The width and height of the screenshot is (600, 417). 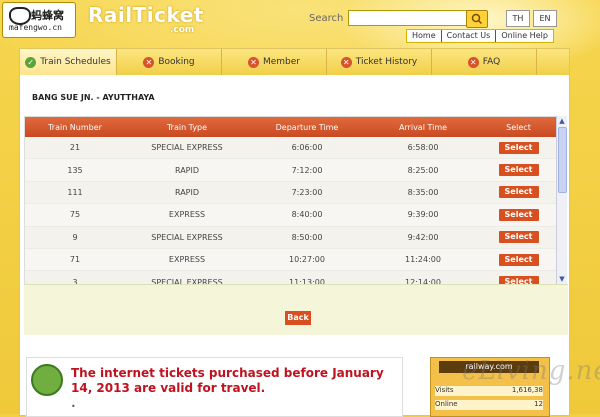 What do you see at coordinates (489, 405) in the screenshot?
I see `online-row: Online 12` at bounding box center [489, 405].